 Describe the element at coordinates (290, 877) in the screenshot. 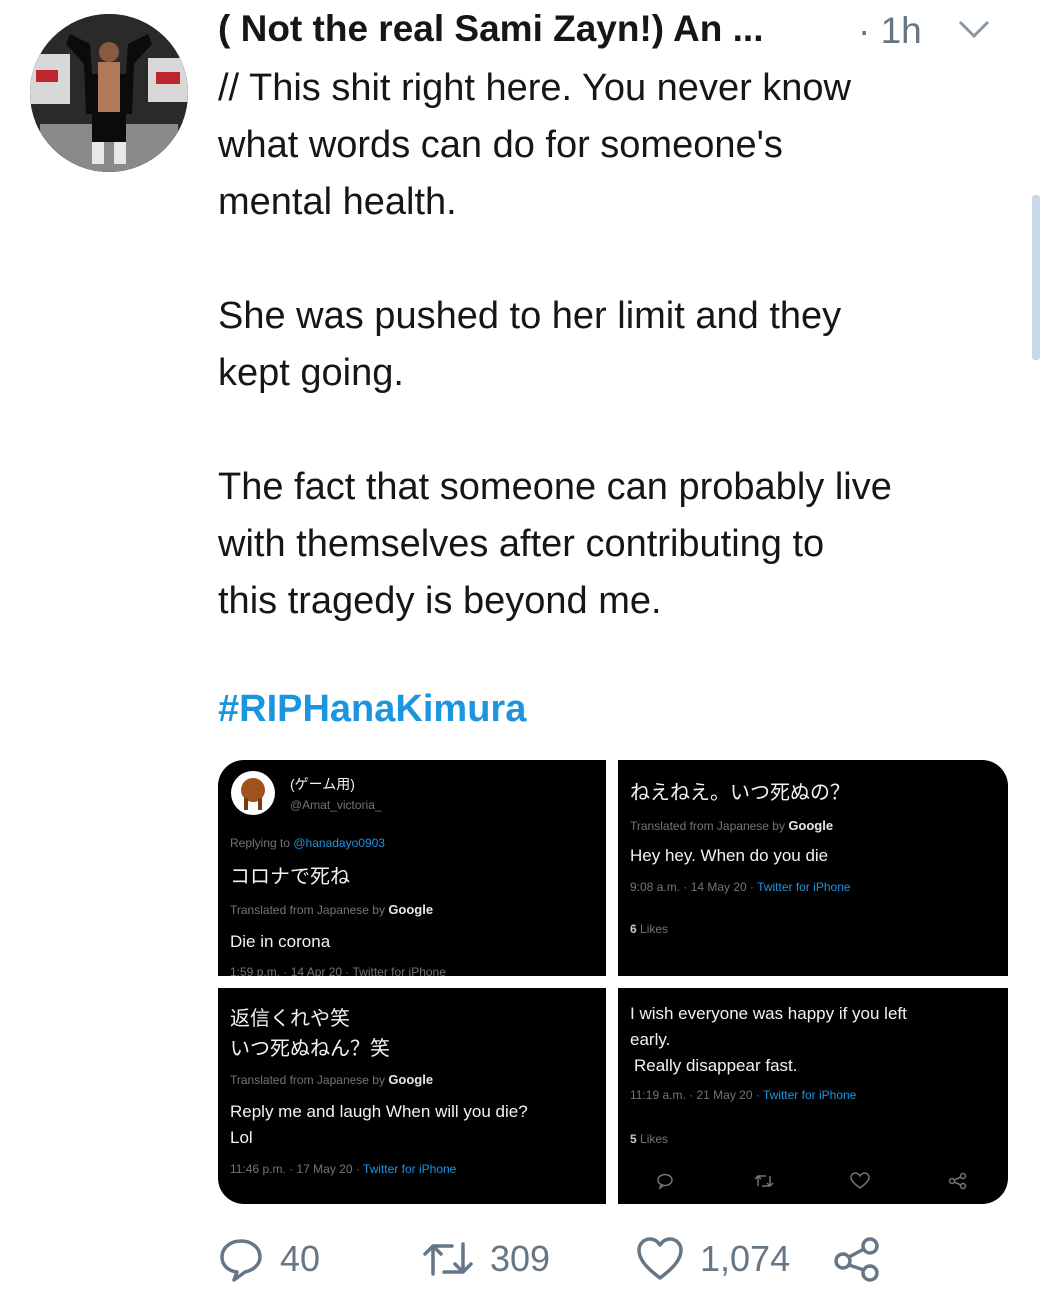

I see `screenshot-jp-text: コロナで死ね` at that location.